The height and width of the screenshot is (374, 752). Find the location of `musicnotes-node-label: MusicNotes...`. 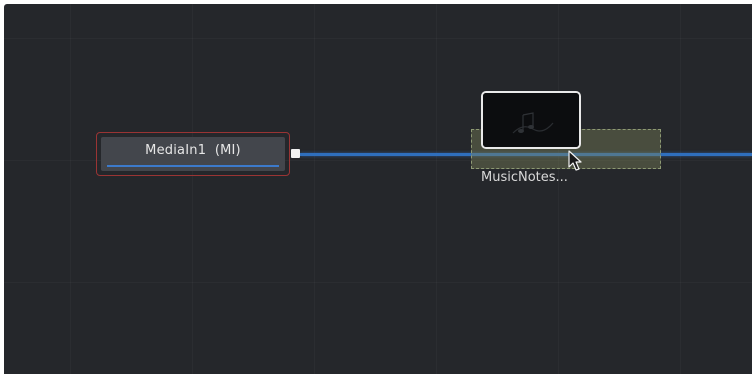

musicnotes-node-label: MusicNotes... is located at coordinates (524, 177).